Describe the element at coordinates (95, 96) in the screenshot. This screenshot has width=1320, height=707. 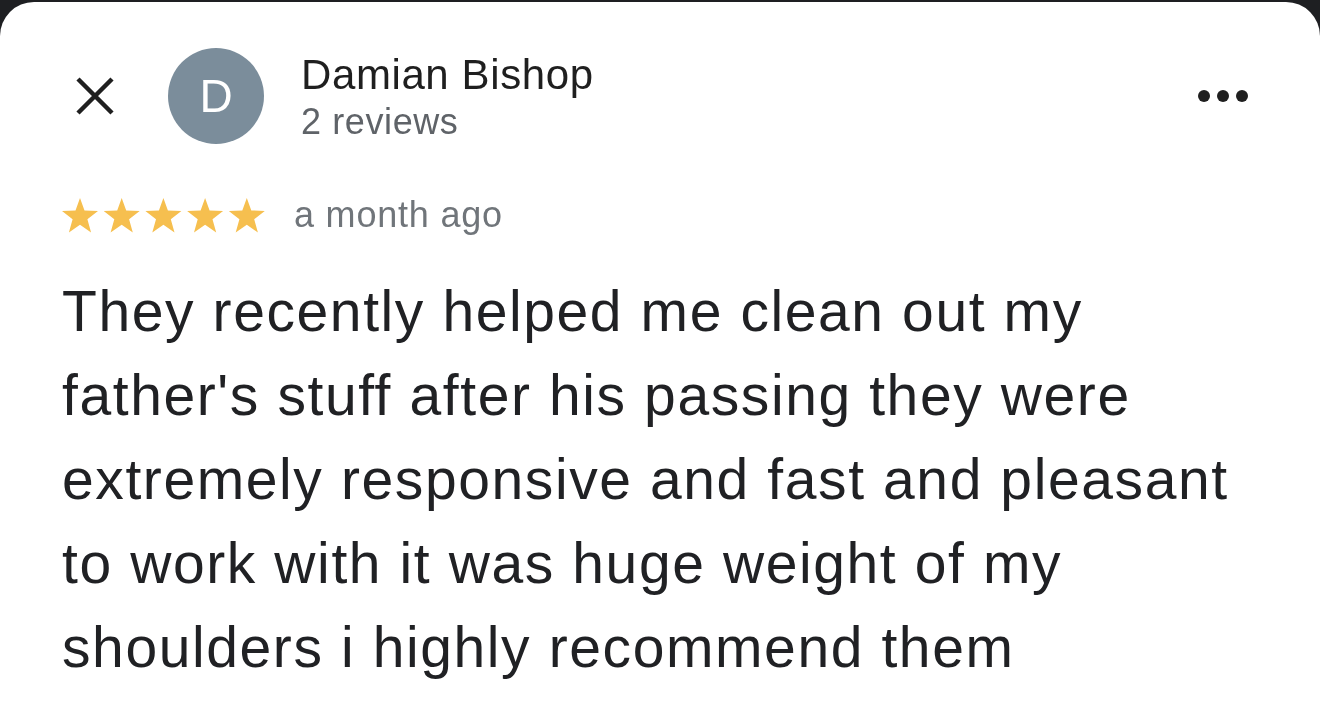
I see `close-icon` at that location.